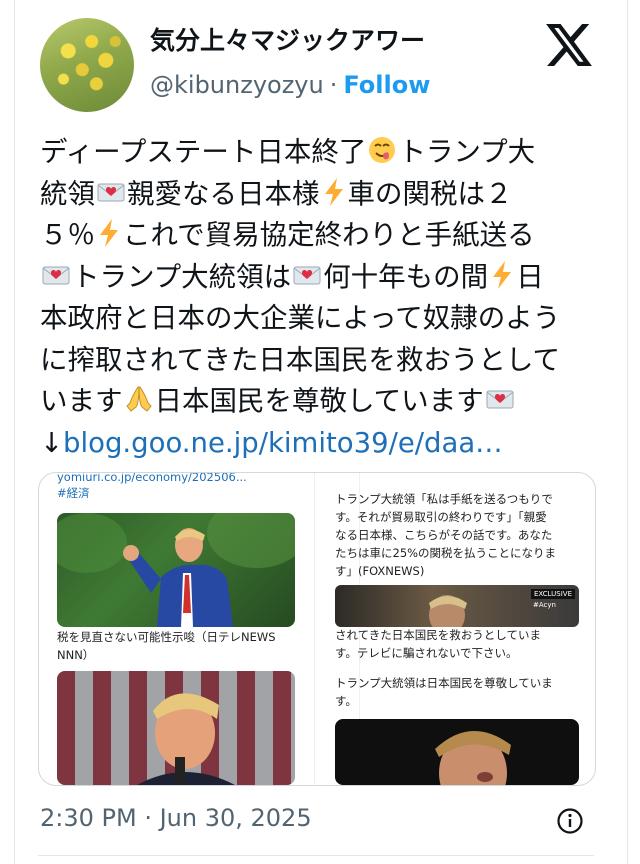 The image size is (640, 864). Describe the element at coordinates (73, 493) in the screenshot. I see `media-left-tag: #経済` at that location.